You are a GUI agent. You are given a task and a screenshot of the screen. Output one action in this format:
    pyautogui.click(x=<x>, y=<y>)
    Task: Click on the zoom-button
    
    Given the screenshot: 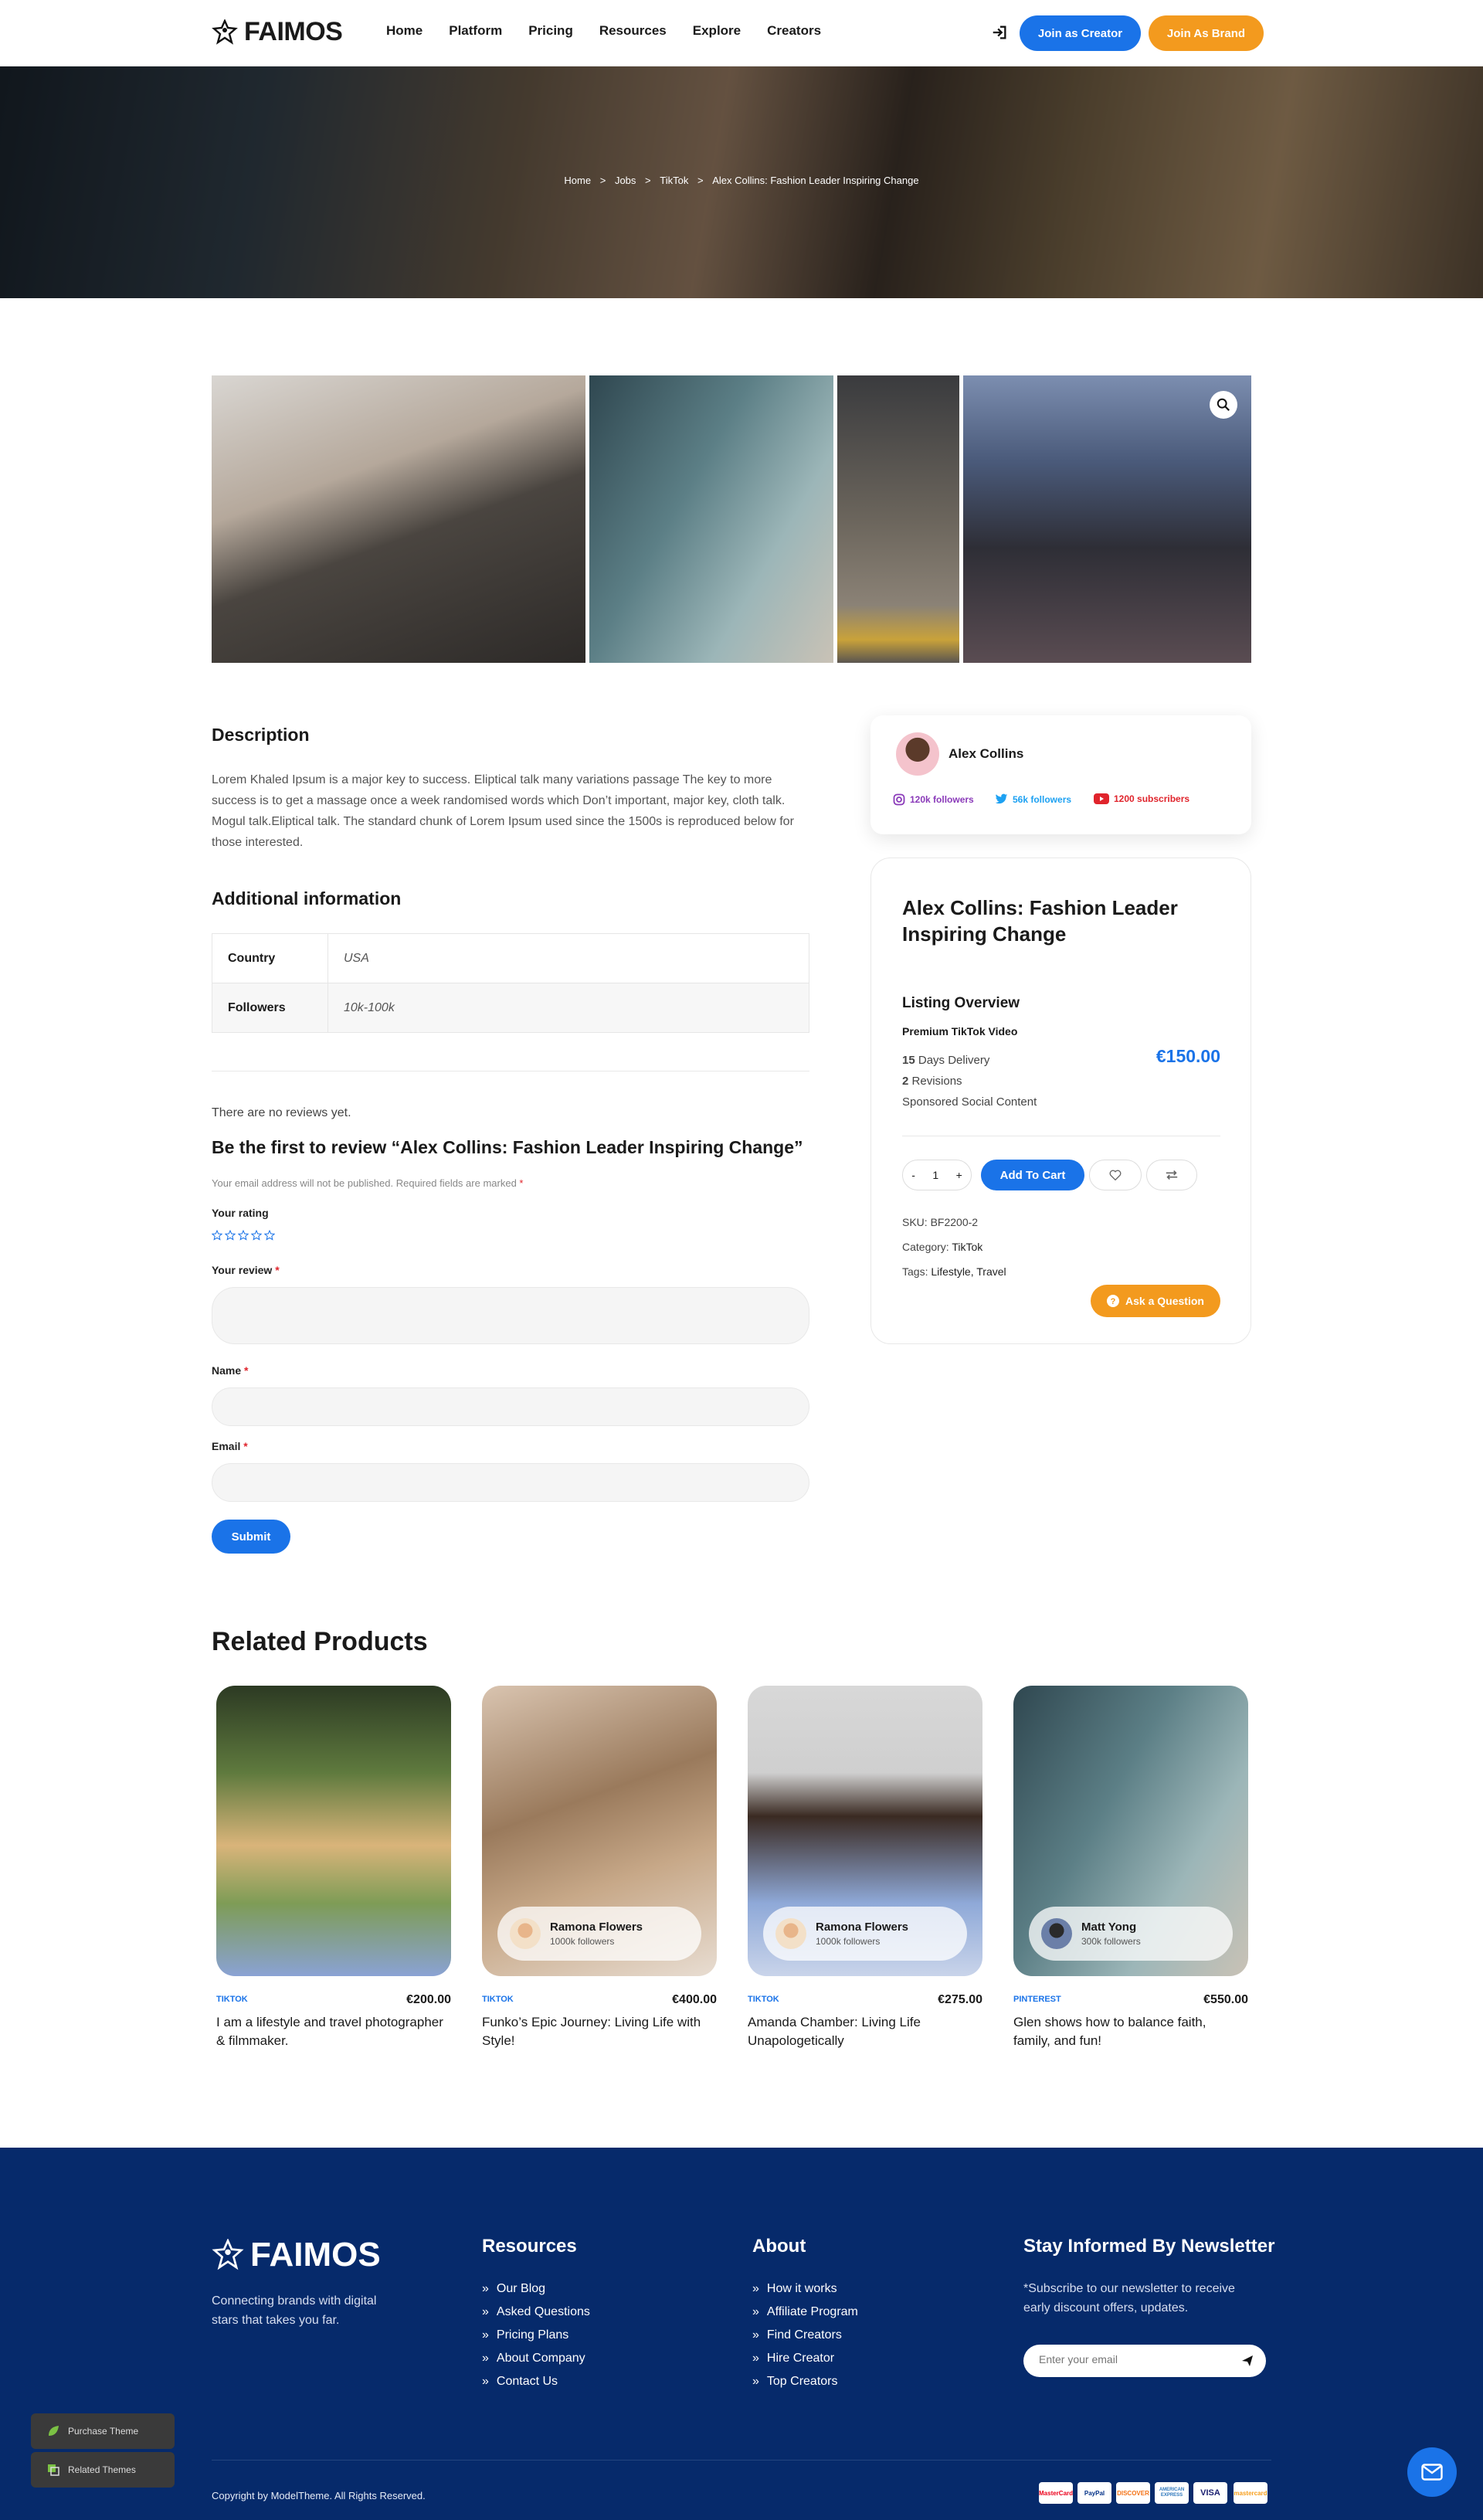 What is the action you would take?
    pyautogui.click(x=1223, y=405)
    